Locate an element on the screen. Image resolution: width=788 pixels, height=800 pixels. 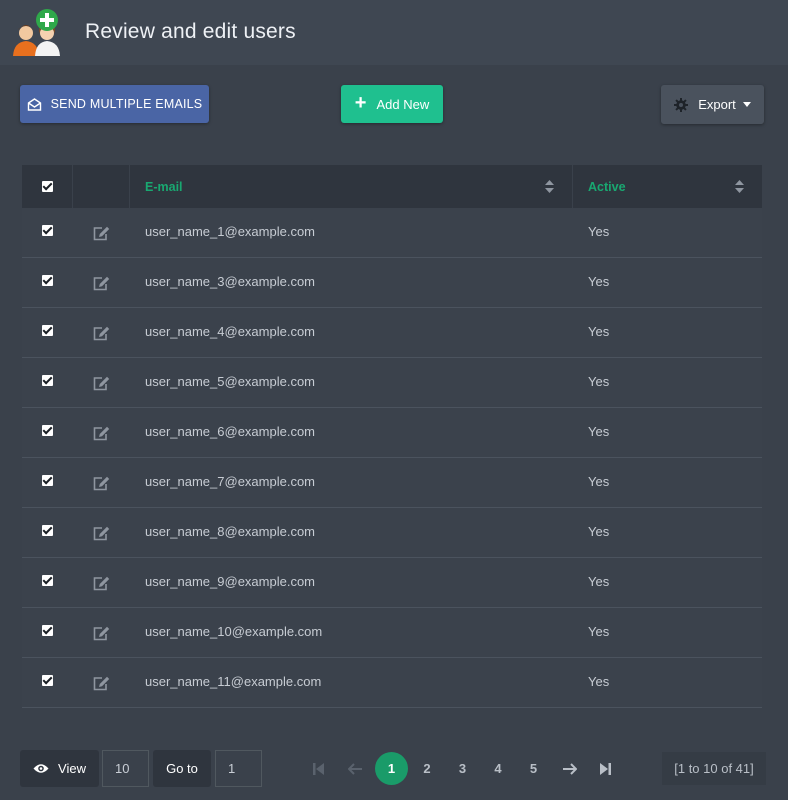
view-button: View is located at coordinates (59, 768).